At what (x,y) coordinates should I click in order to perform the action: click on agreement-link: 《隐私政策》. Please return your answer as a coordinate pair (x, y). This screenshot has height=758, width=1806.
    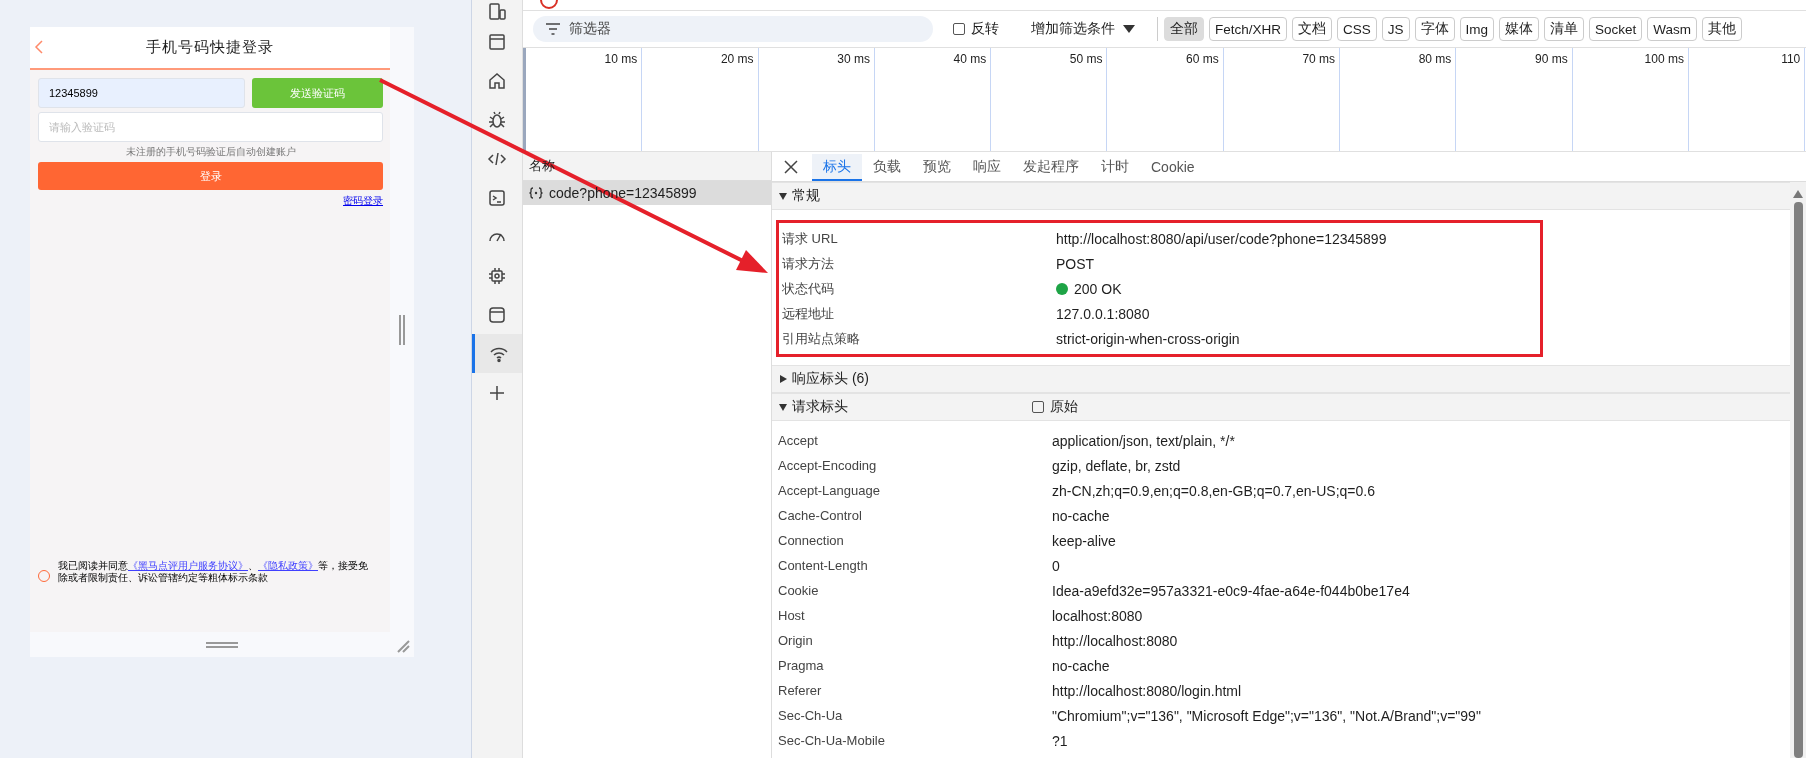
    Looking at the image, I should click on (288, 565).